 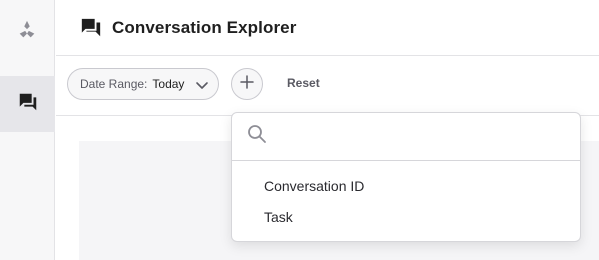 I want to click on brand-logo-icon, so click(x=27, y=30).